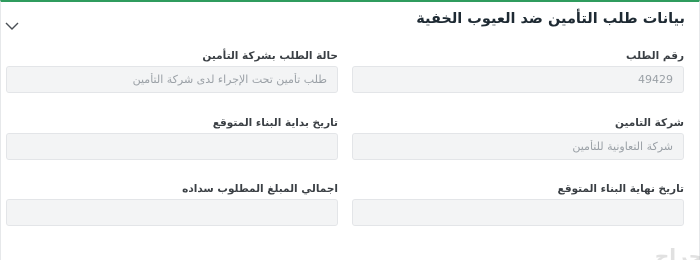  What do you see at coordinates (12, 23) in the screenshot?
I see `chevron-down-icon` at bounding box center [12, 23].